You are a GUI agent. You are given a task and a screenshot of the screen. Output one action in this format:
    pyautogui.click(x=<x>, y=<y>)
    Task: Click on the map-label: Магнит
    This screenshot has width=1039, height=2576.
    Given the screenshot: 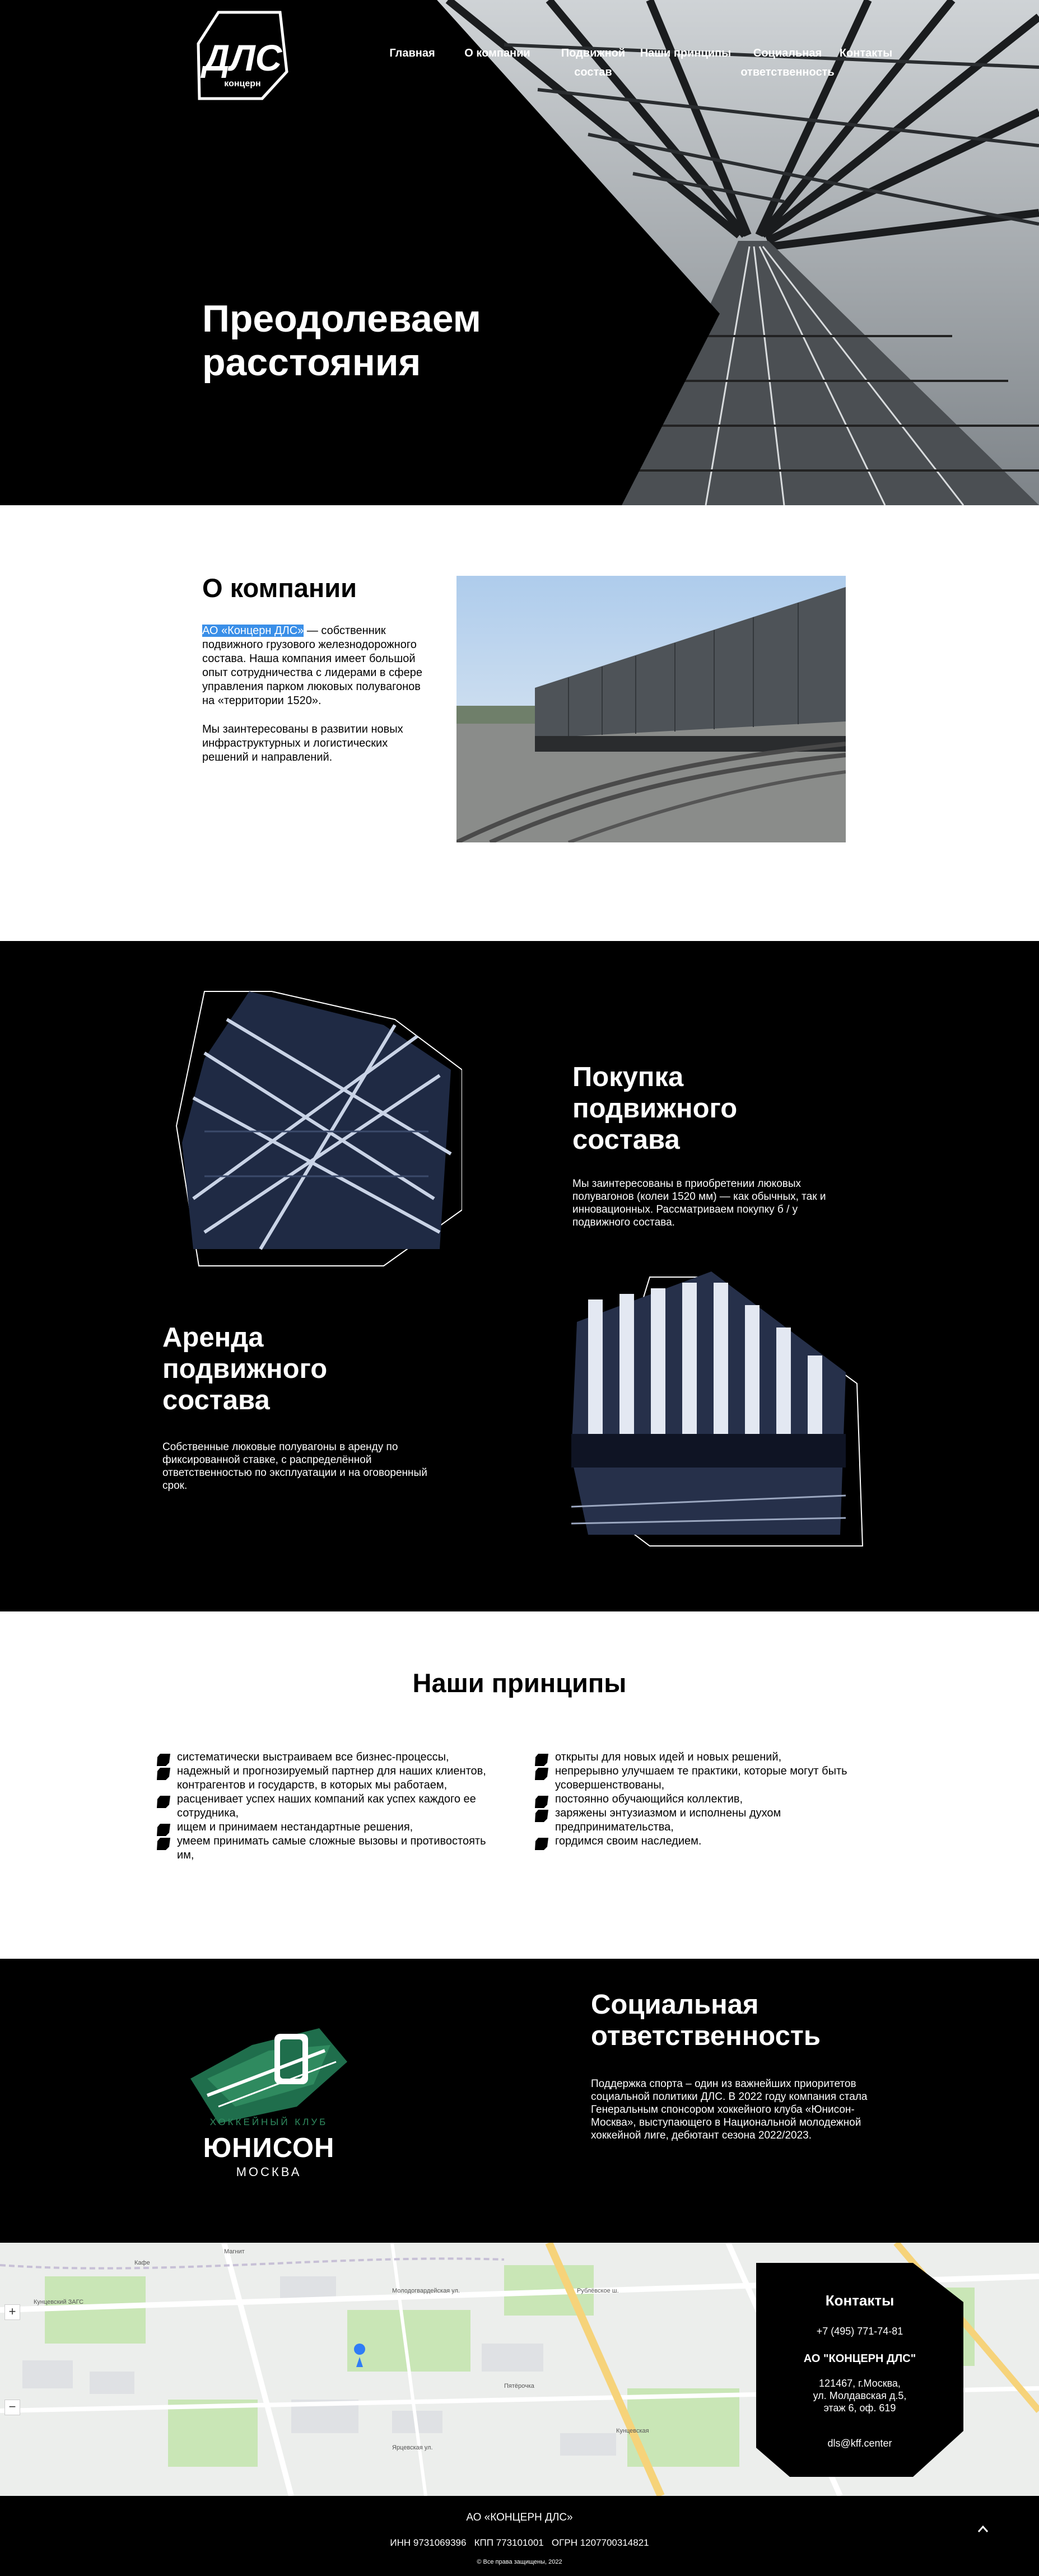 What is the action you would take?
    pyautogui.click(x=234, y=2251)
    